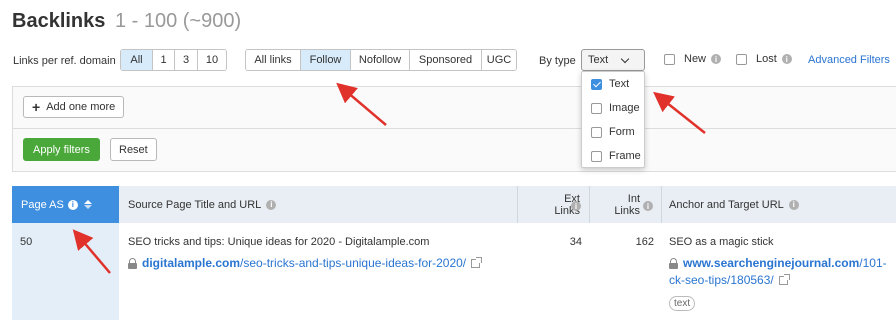  Describe the element at coordinates (679, 112) in the screenshot. I see `arrow-to-by-type` at that location.